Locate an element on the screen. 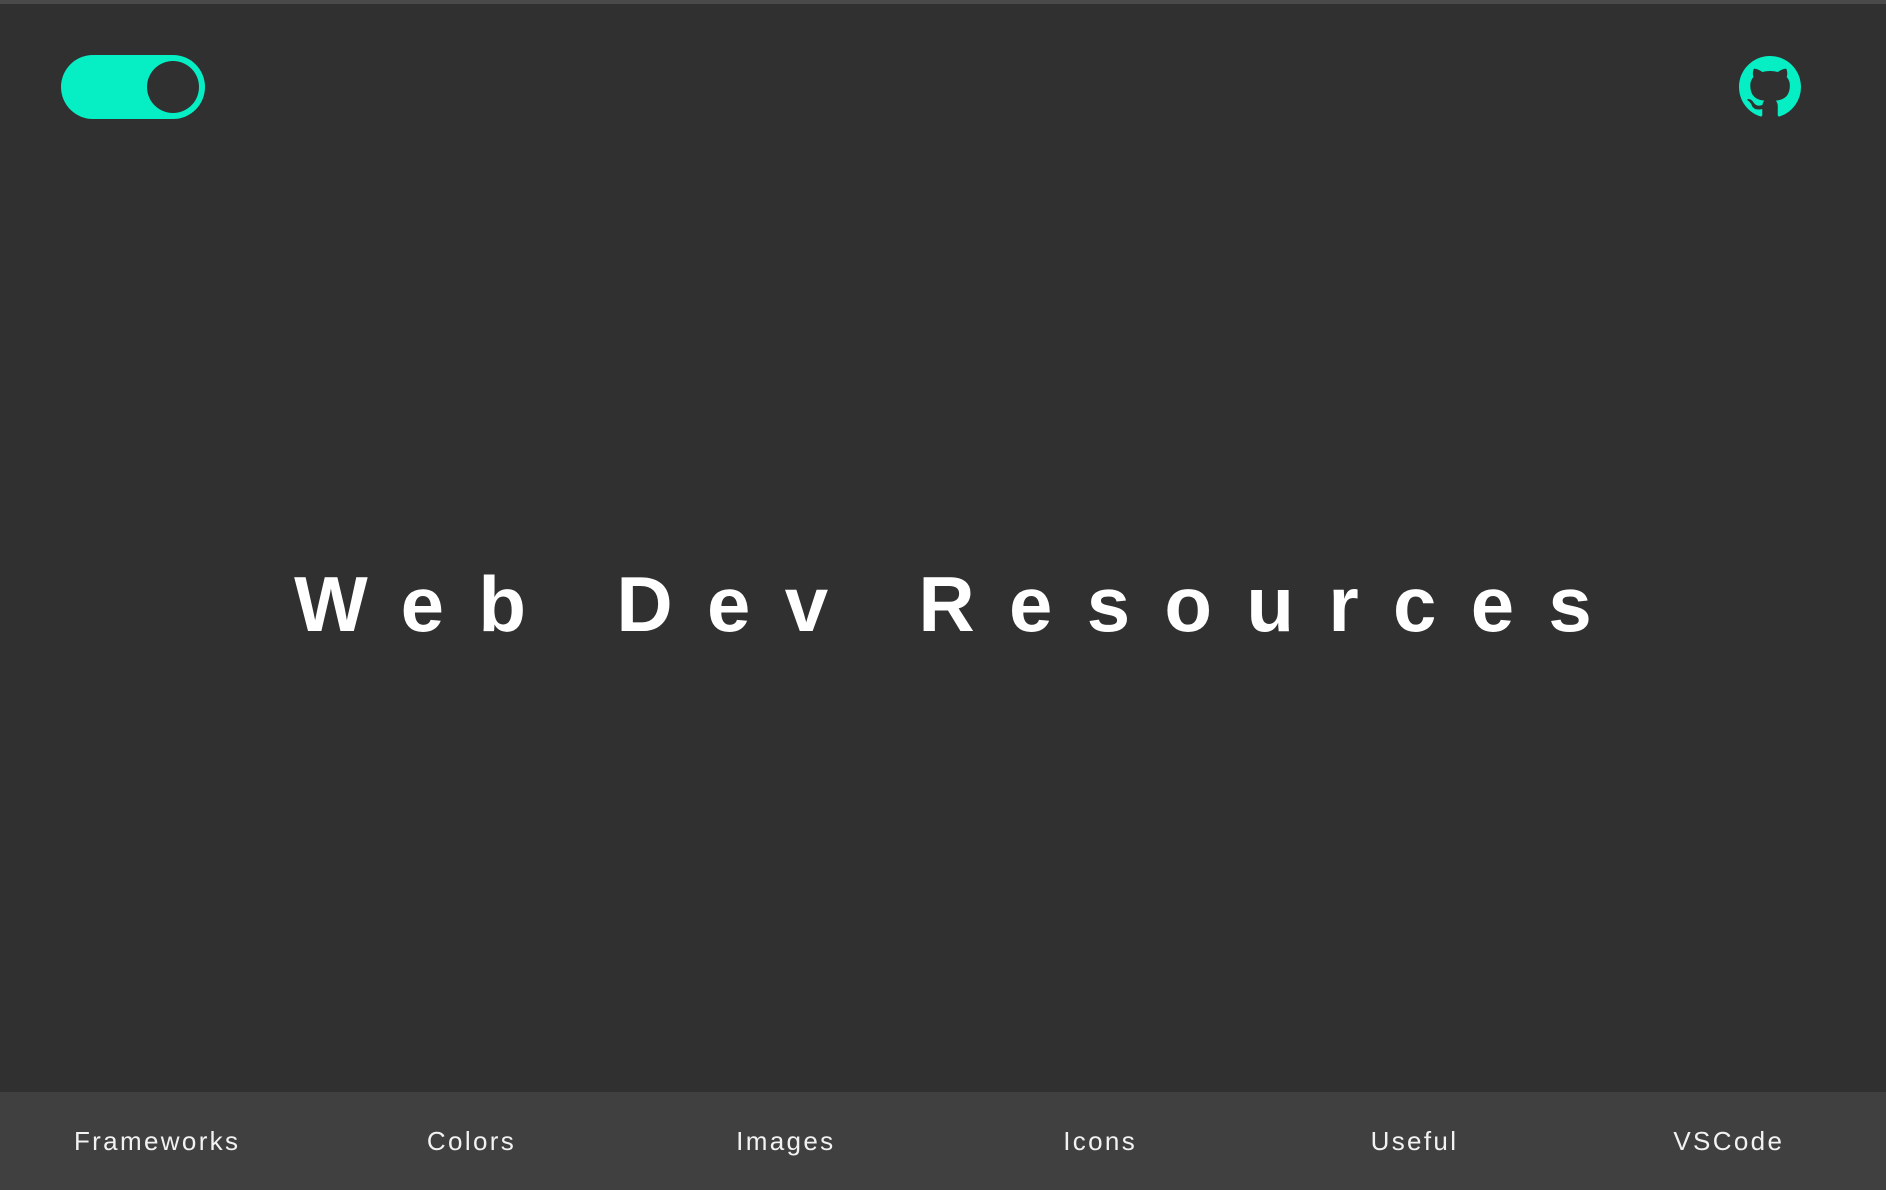  github-link is located at coordinates (1770, 87).